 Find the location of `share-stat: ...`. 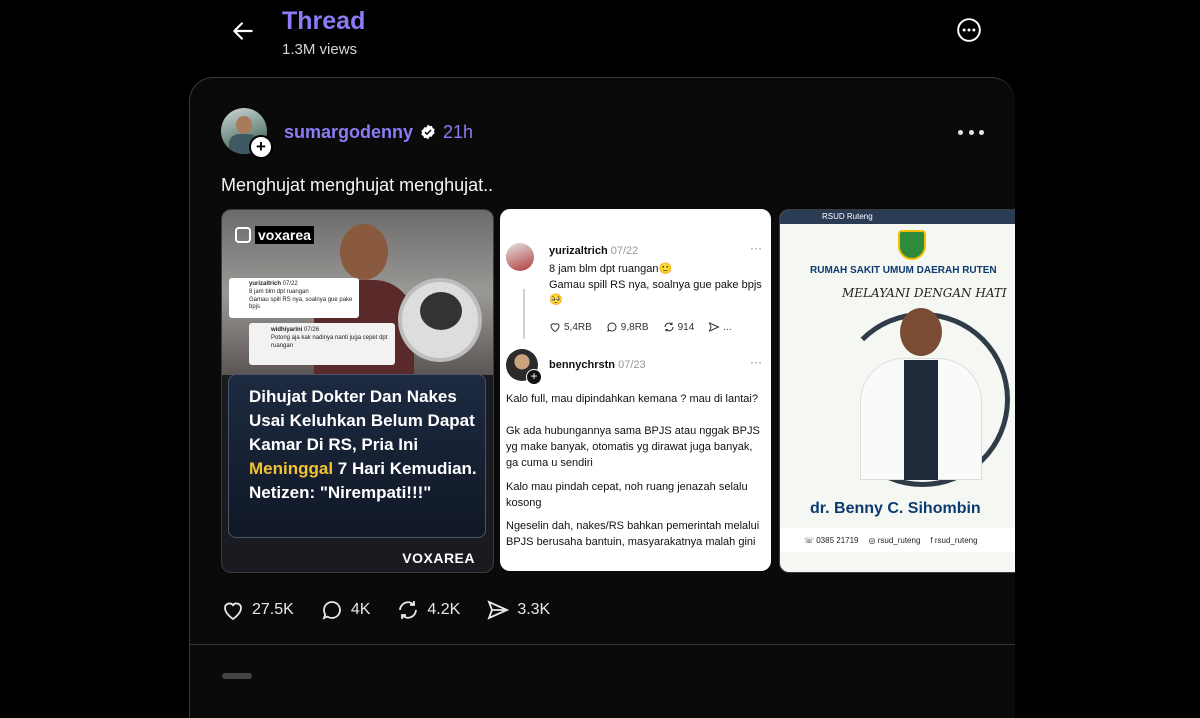

share-stat: ... is located at coordinates (720, 327).